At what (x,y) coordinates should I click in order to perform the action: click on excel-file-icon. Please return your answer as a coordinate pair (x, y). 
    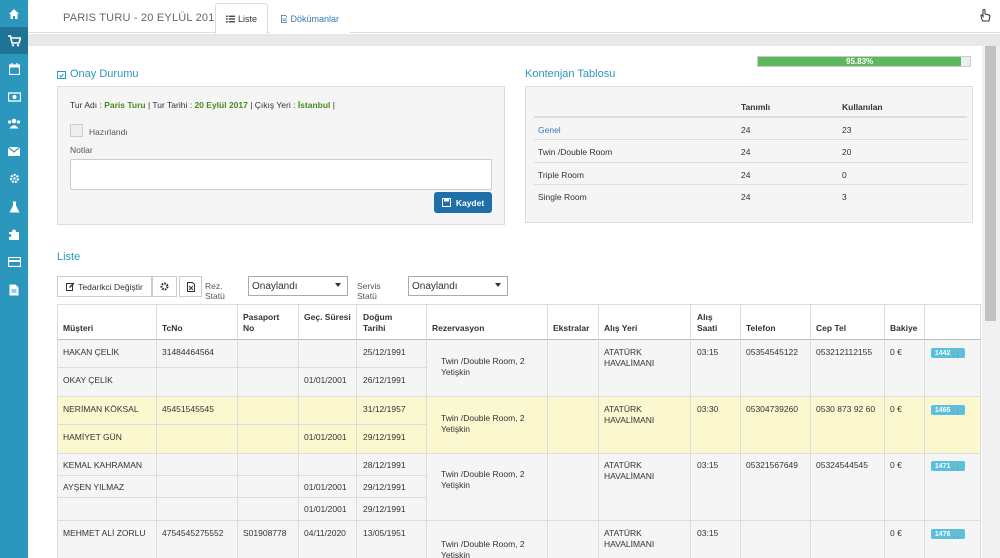
    Looking at the image, I should click on (190, 286).